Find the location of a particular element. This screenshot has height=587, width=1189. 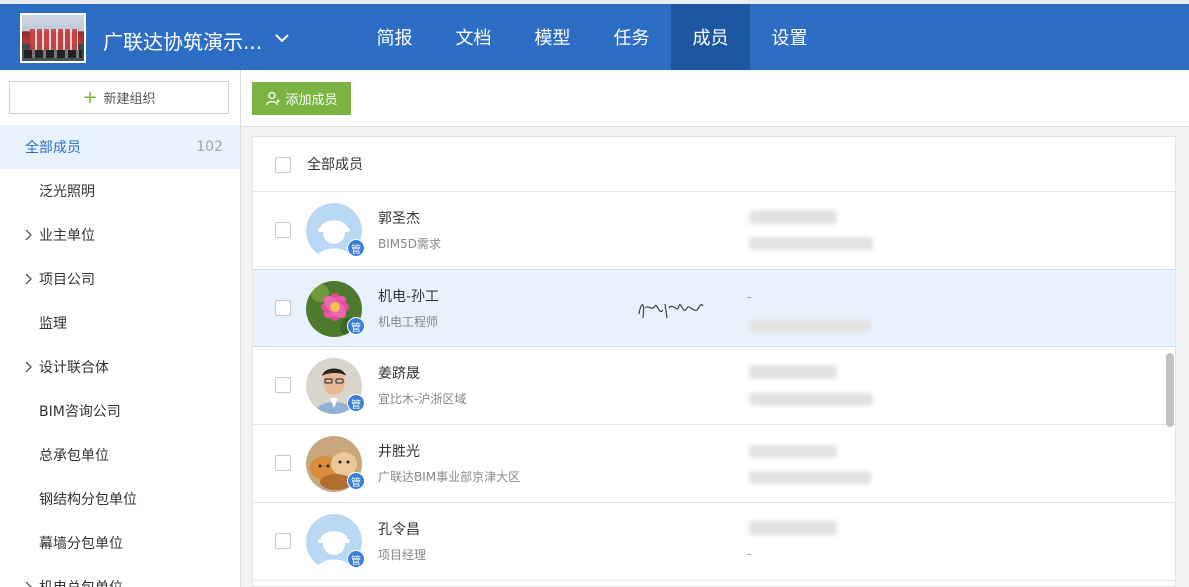

member-name: 机电-孙工 is located at coordinates (409, 297).